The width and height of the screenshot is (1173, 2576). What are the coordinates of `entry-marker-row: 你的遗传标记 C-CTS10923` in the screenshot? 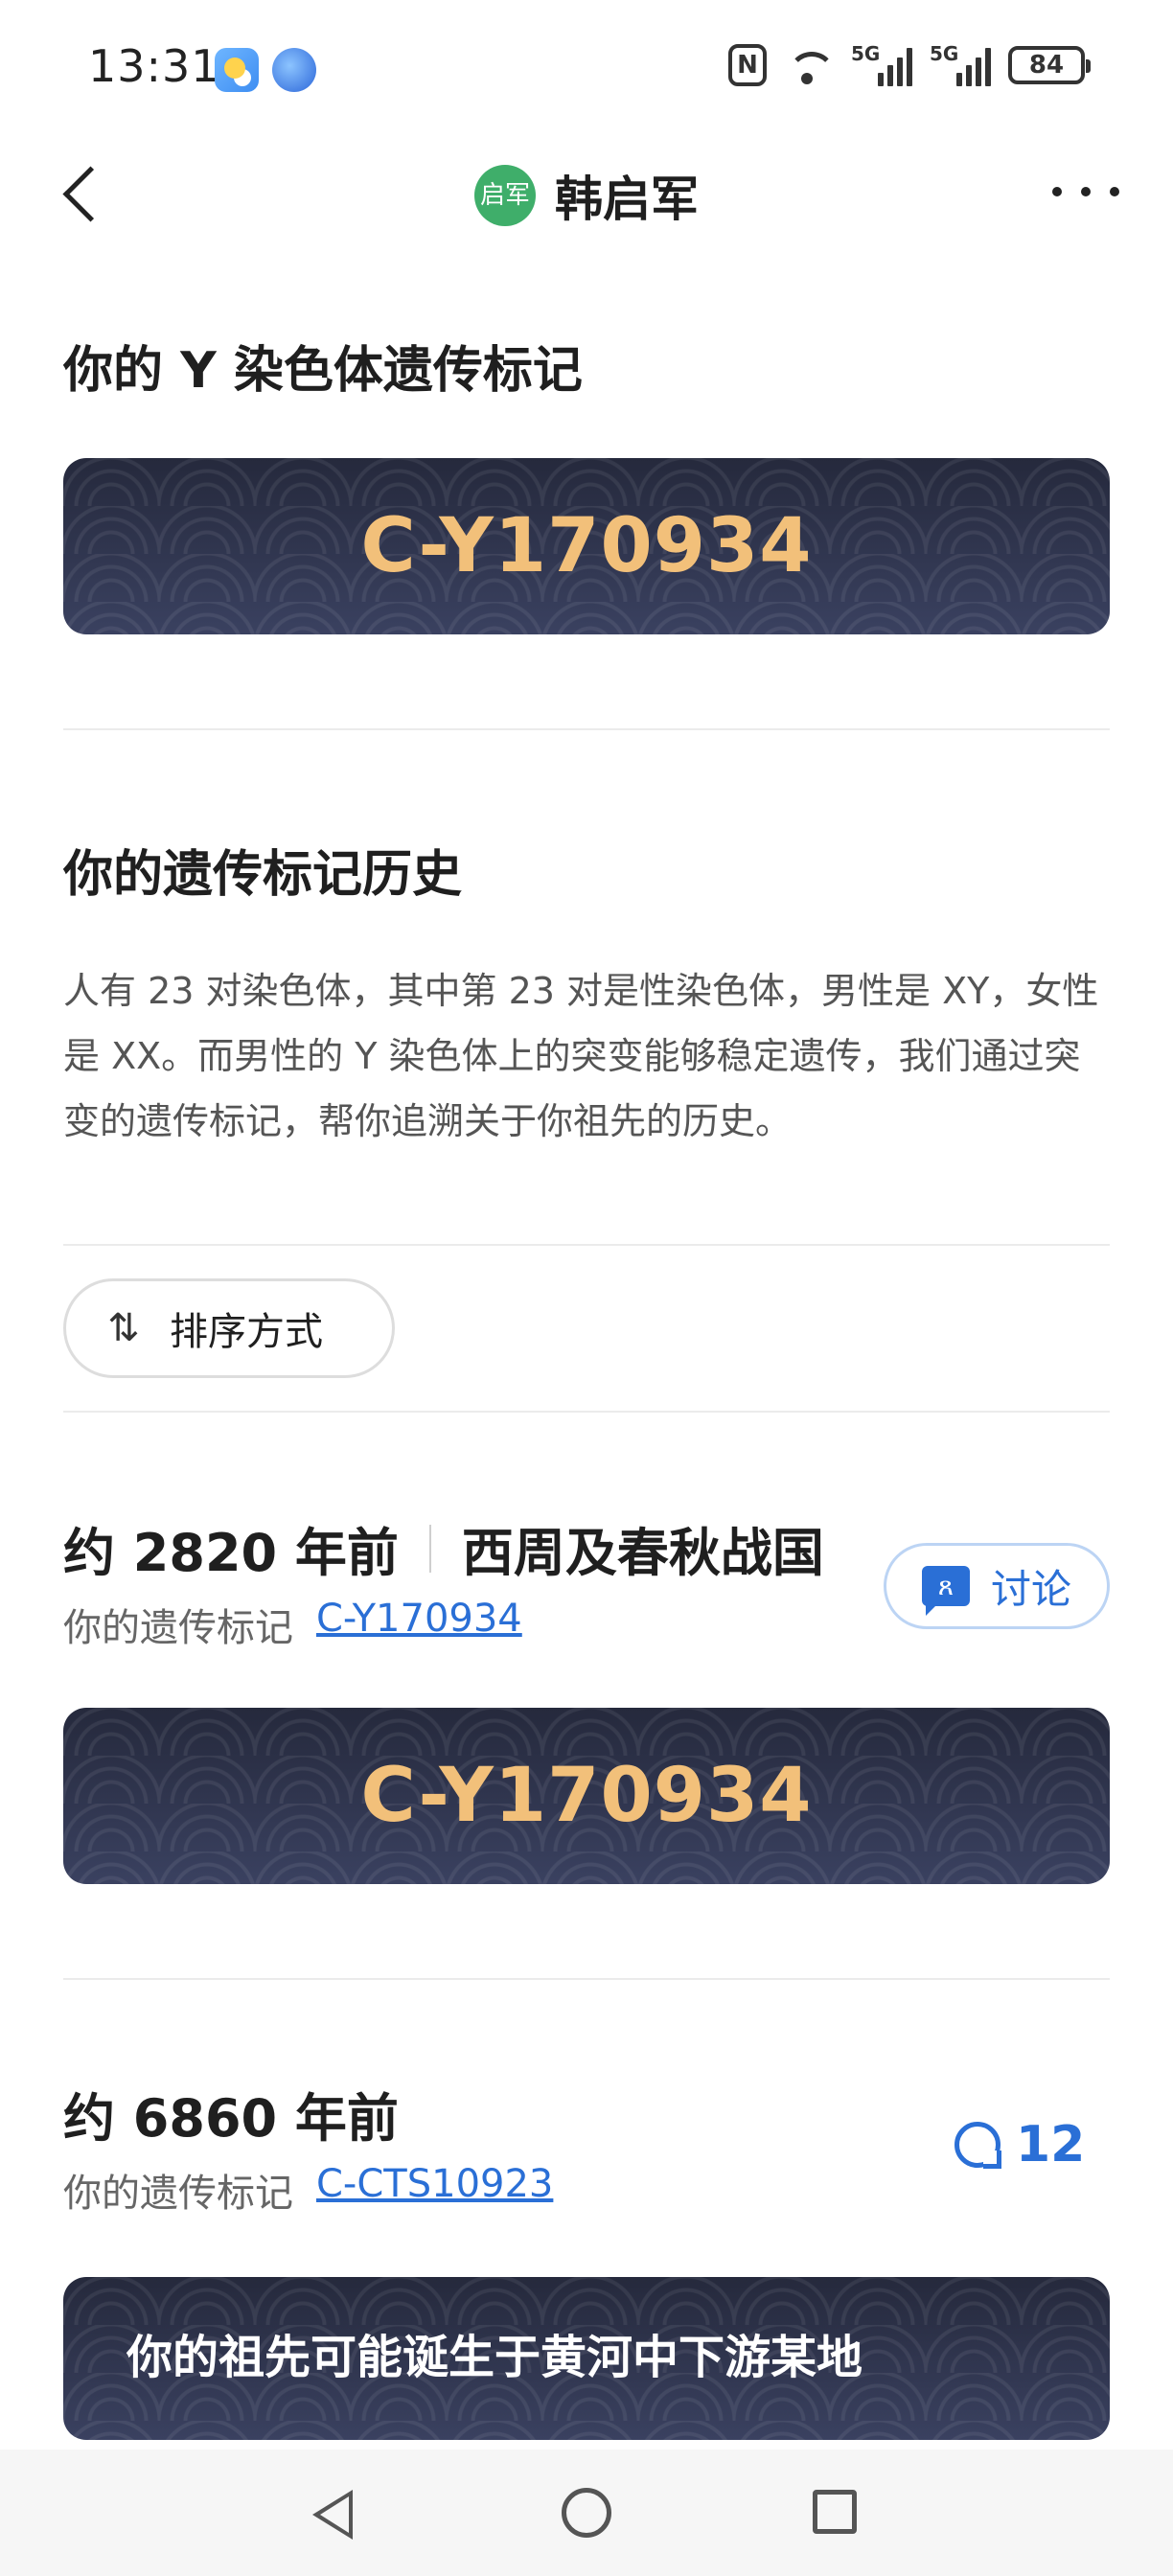 It's located at (308, 2190).